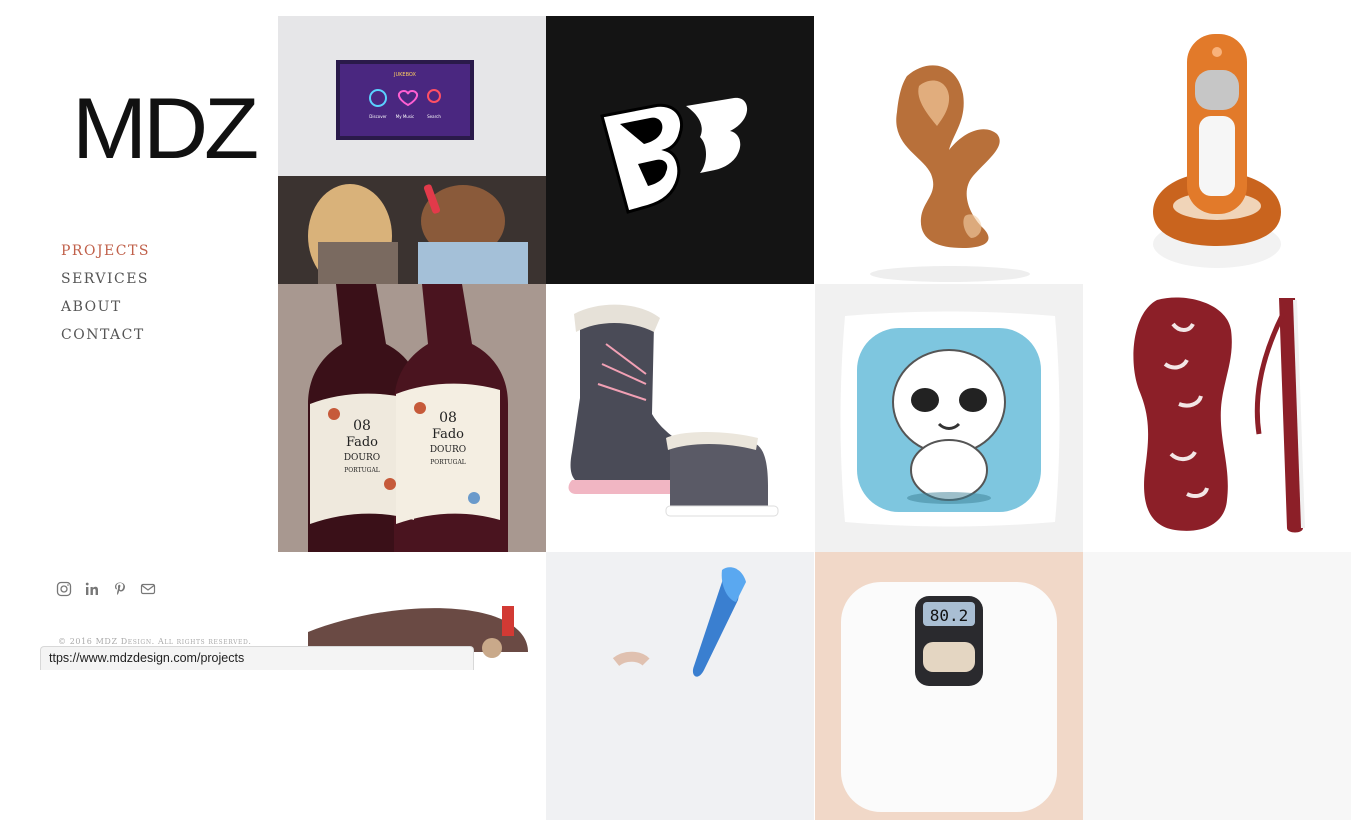  Describe the element at coordinates (362, 470) in the screenshot. I see `wine-country: PORTUGAL` at that location.